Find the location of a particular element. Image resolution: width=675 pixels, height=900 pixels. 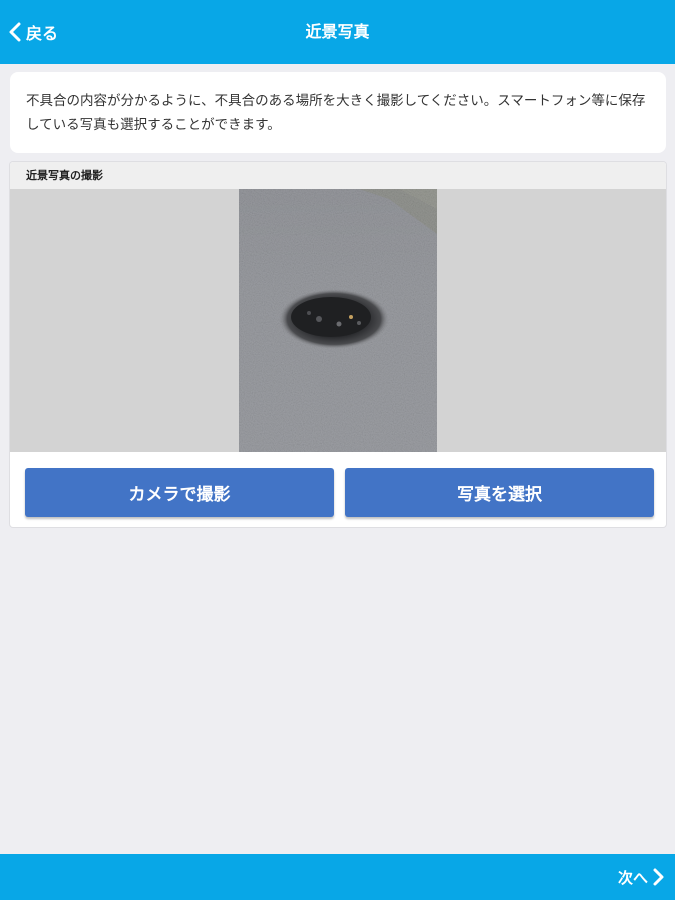

take-photo-button: カメラで撮影 is located at coordinates (179, 492).